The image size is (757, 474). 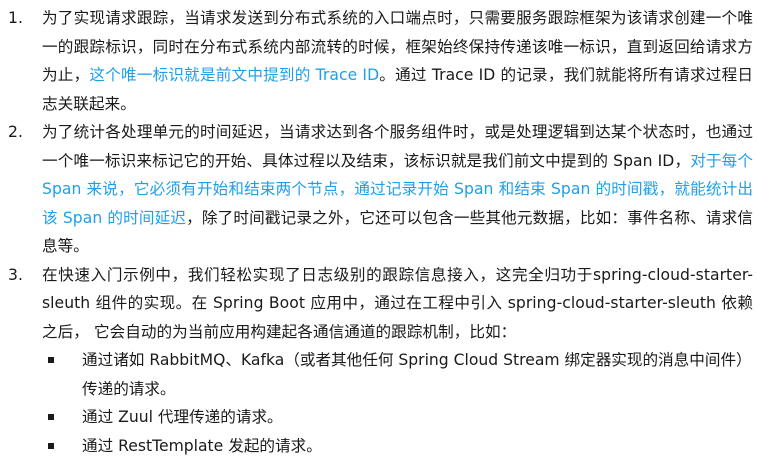 I want to click on list-number: 2., so click(x=15, y=132).